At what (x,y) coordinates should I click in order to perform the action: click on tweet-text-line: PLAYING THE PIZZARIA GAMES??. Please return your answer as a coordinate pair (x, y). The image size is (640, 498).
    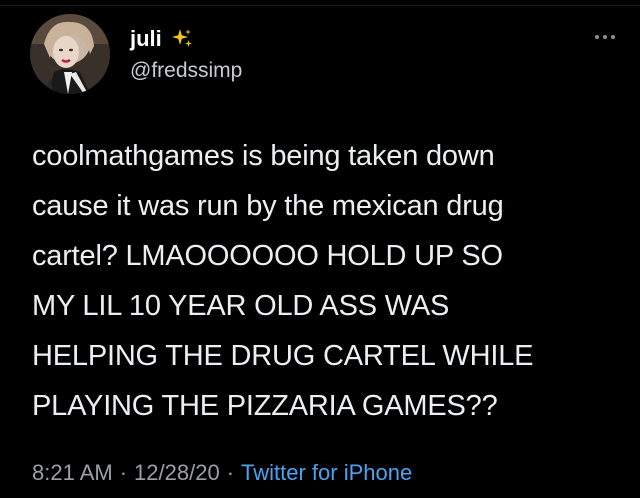
    Looking at the image, I should click on (265, 406).